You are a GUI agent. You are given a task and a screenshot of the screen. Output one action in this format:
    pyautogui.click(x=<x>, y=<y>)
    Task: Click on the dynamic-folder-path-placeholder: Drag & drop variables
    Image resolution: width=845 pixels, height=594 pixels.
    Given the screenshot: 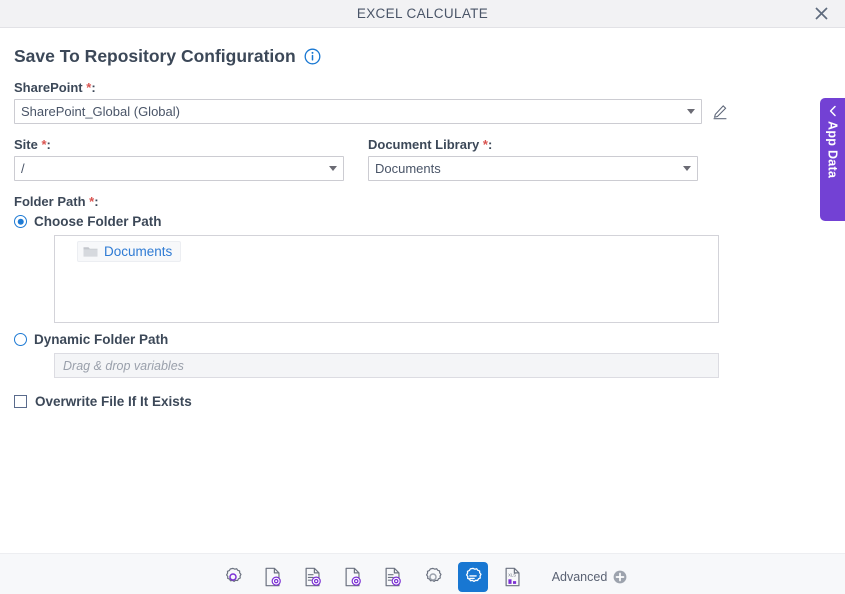 What is the action you would take?
    pyautogui.click(x=123, y=365)
    